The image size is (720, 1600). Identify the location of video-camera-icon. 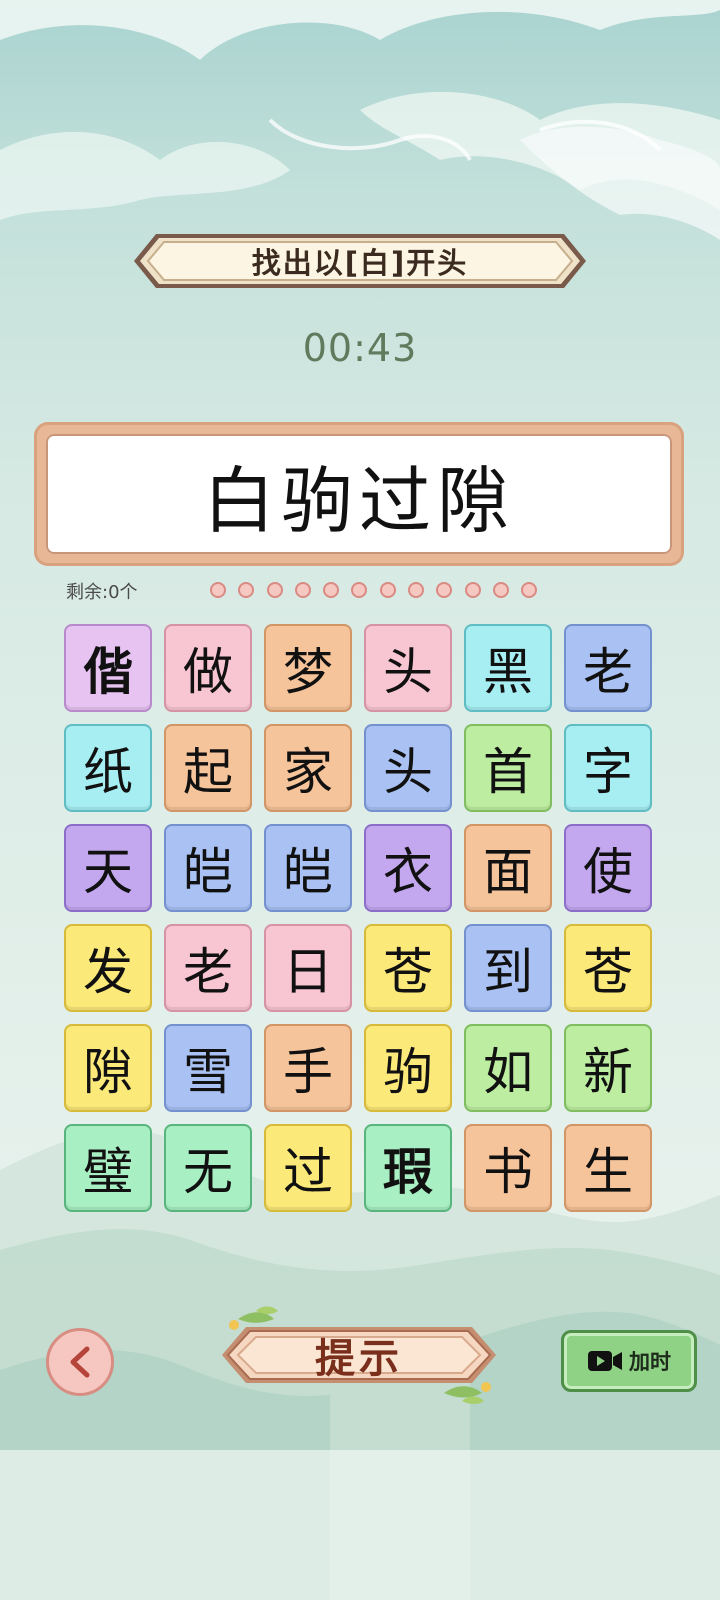
(605, 1361).